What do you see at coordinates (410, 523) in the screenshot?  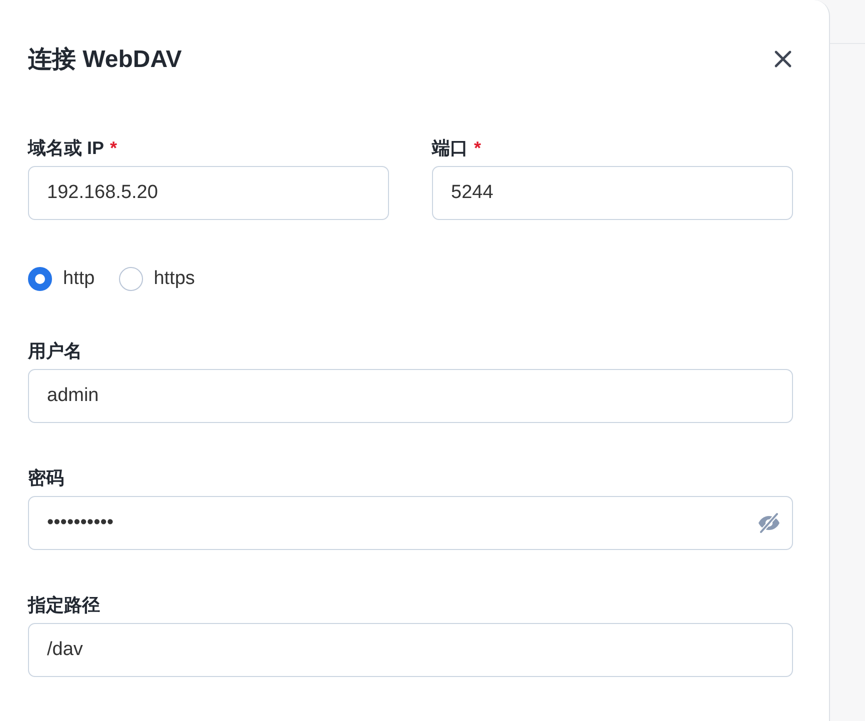 I see `password-field: ••••••••••` at bounding box center [410, 523].